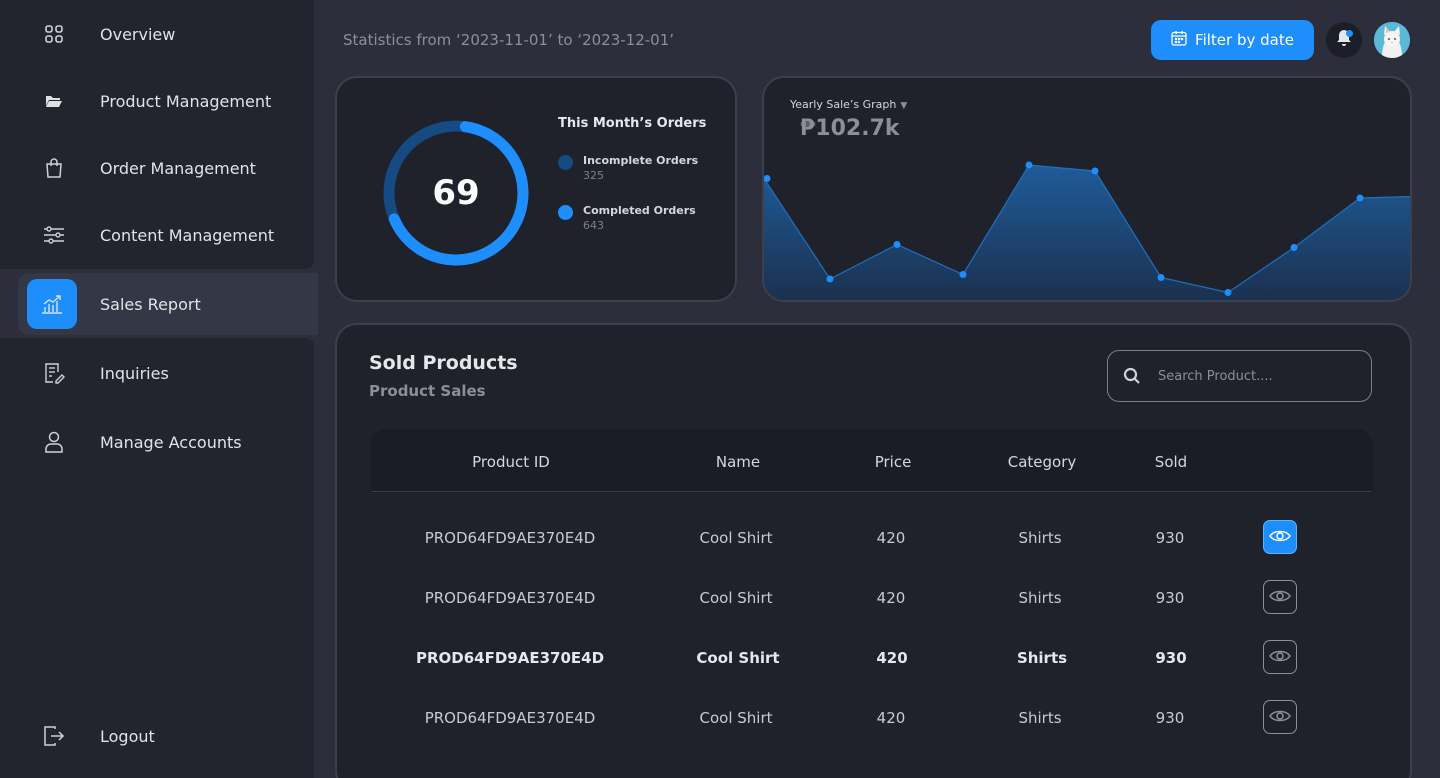 The width and height of the screenshot is (1440, 778). Describe the element at coordinates (850, 128) in the screenshot. I see `graph-total: ₱102.7k` at that location.